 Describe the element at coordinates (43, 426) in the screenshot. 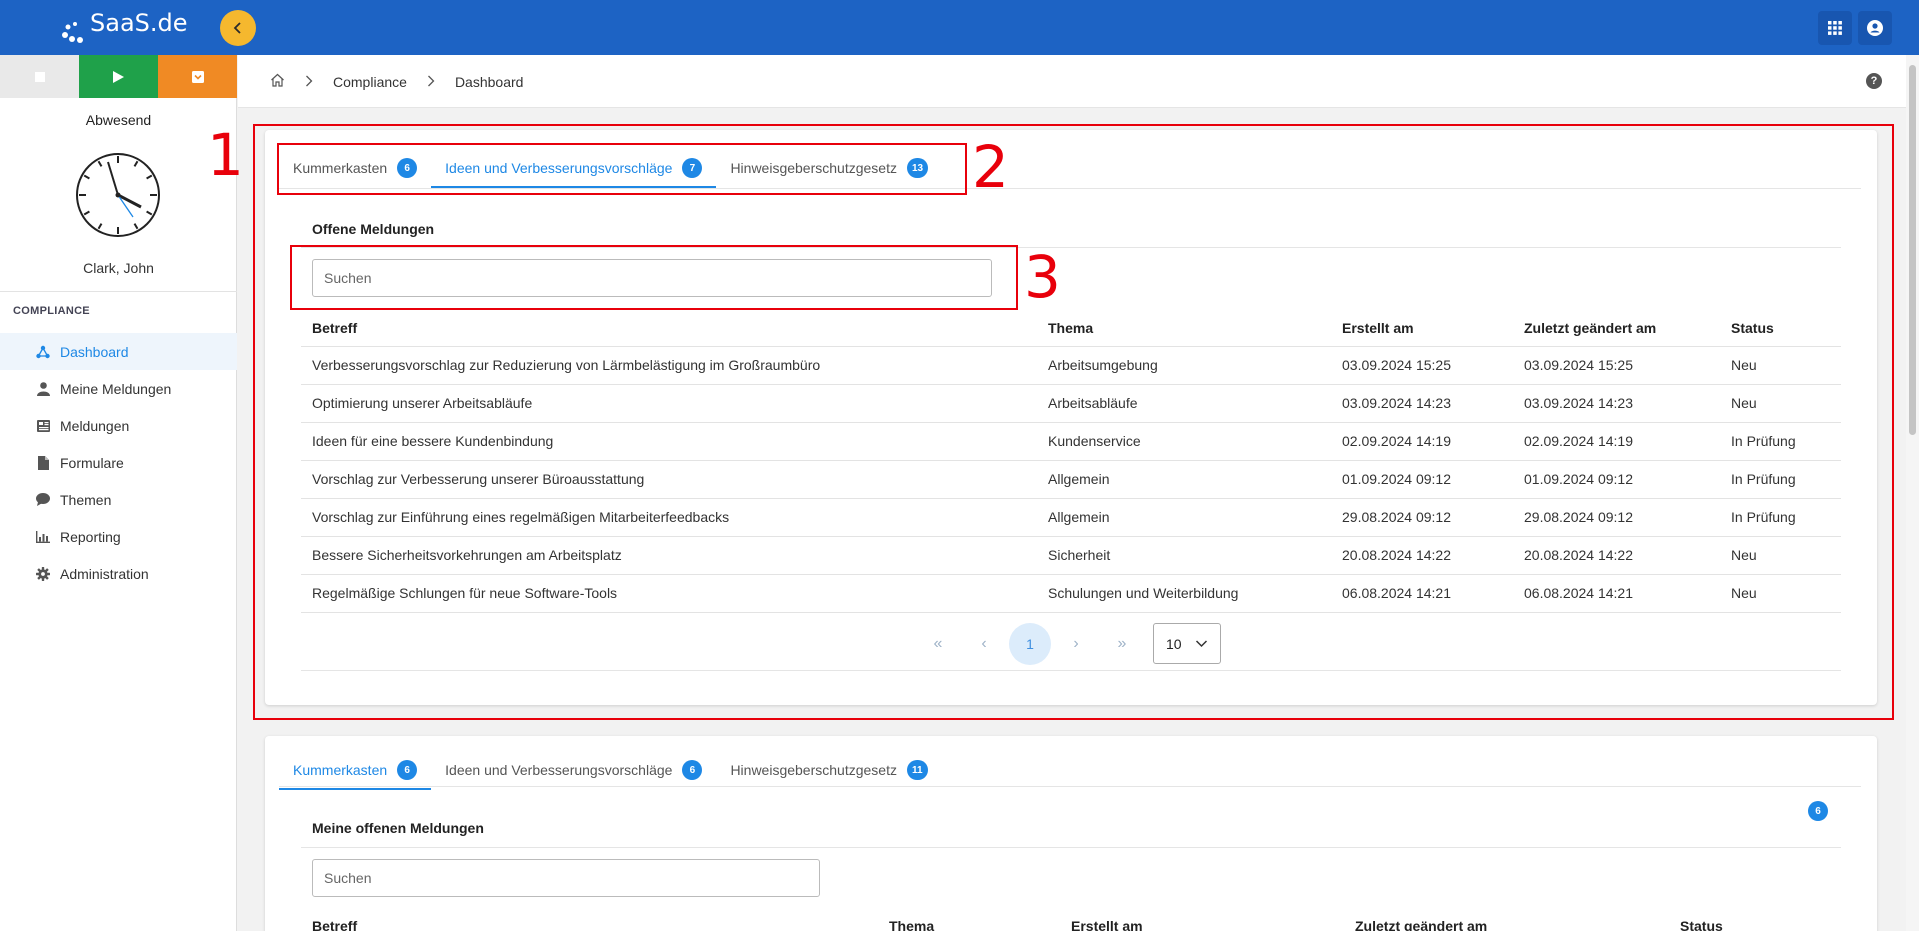

I see `newspaper-icon` at that location.